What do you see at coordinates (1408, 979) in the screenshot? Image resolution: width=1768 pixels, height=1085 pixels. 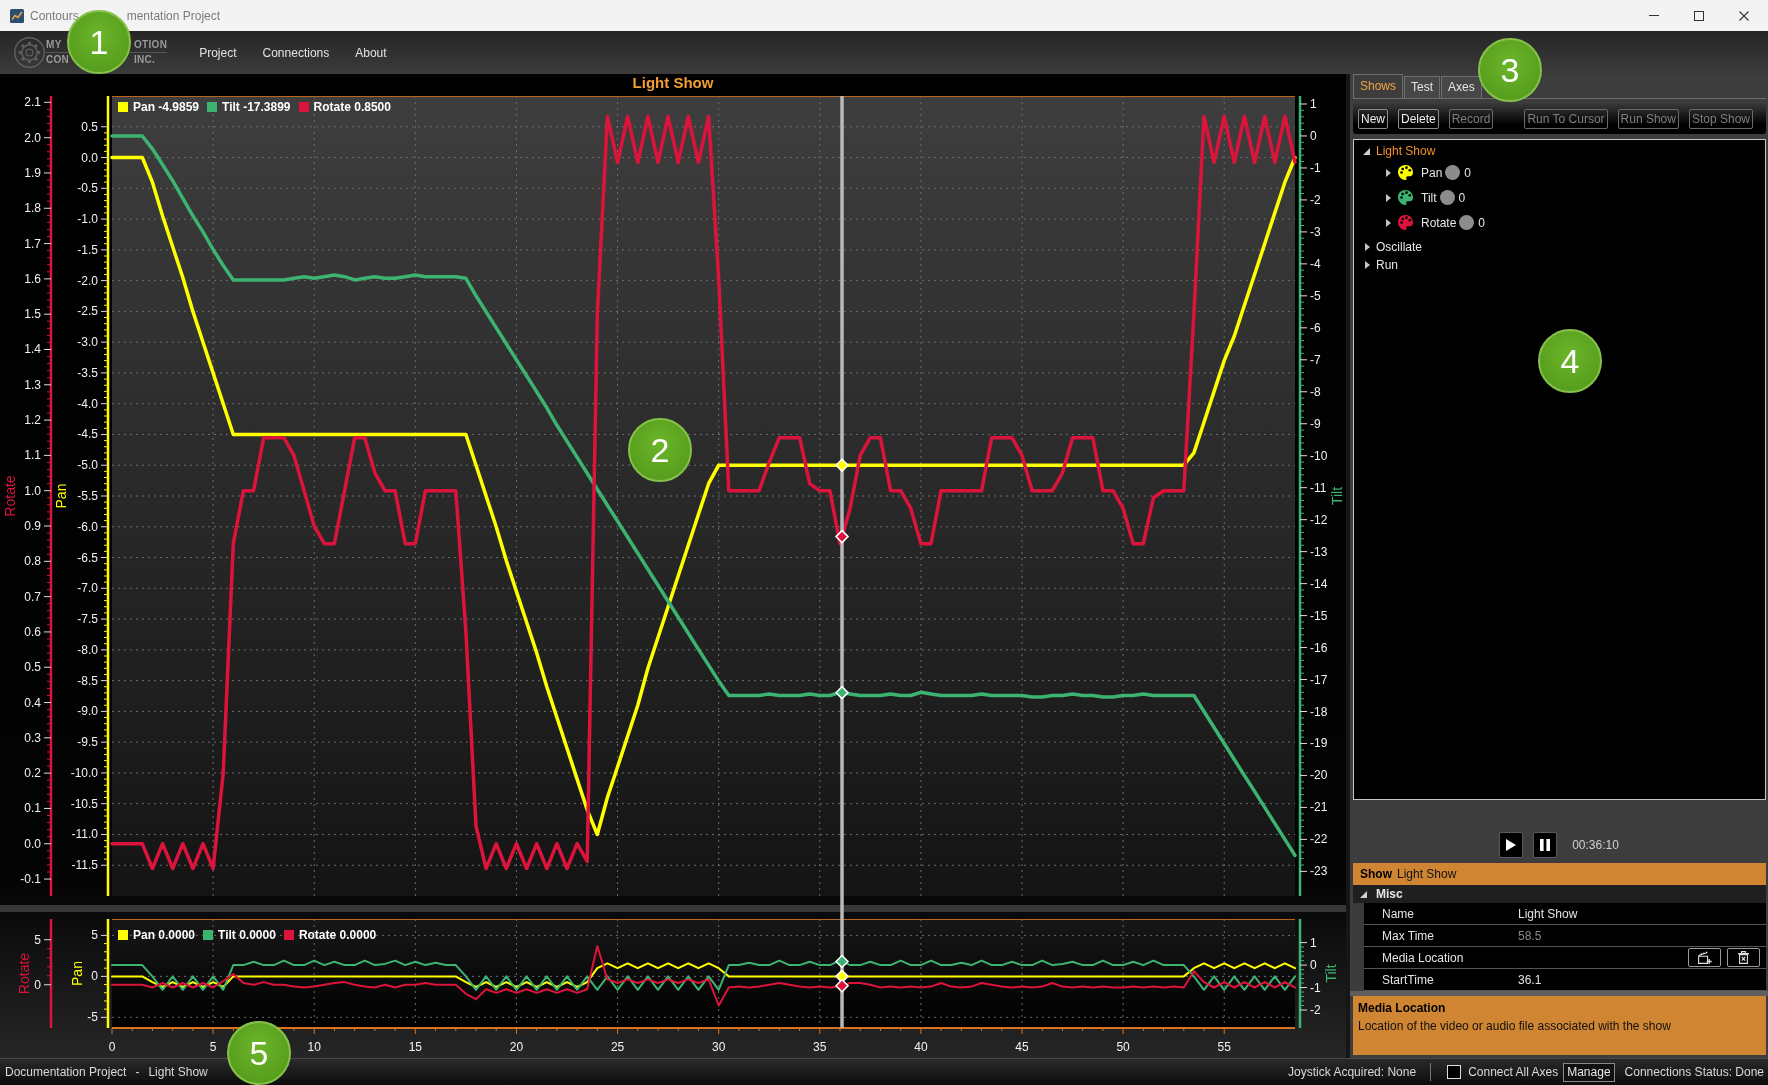 I see `property-name: StartTime` at bounding box center [1408, 979].